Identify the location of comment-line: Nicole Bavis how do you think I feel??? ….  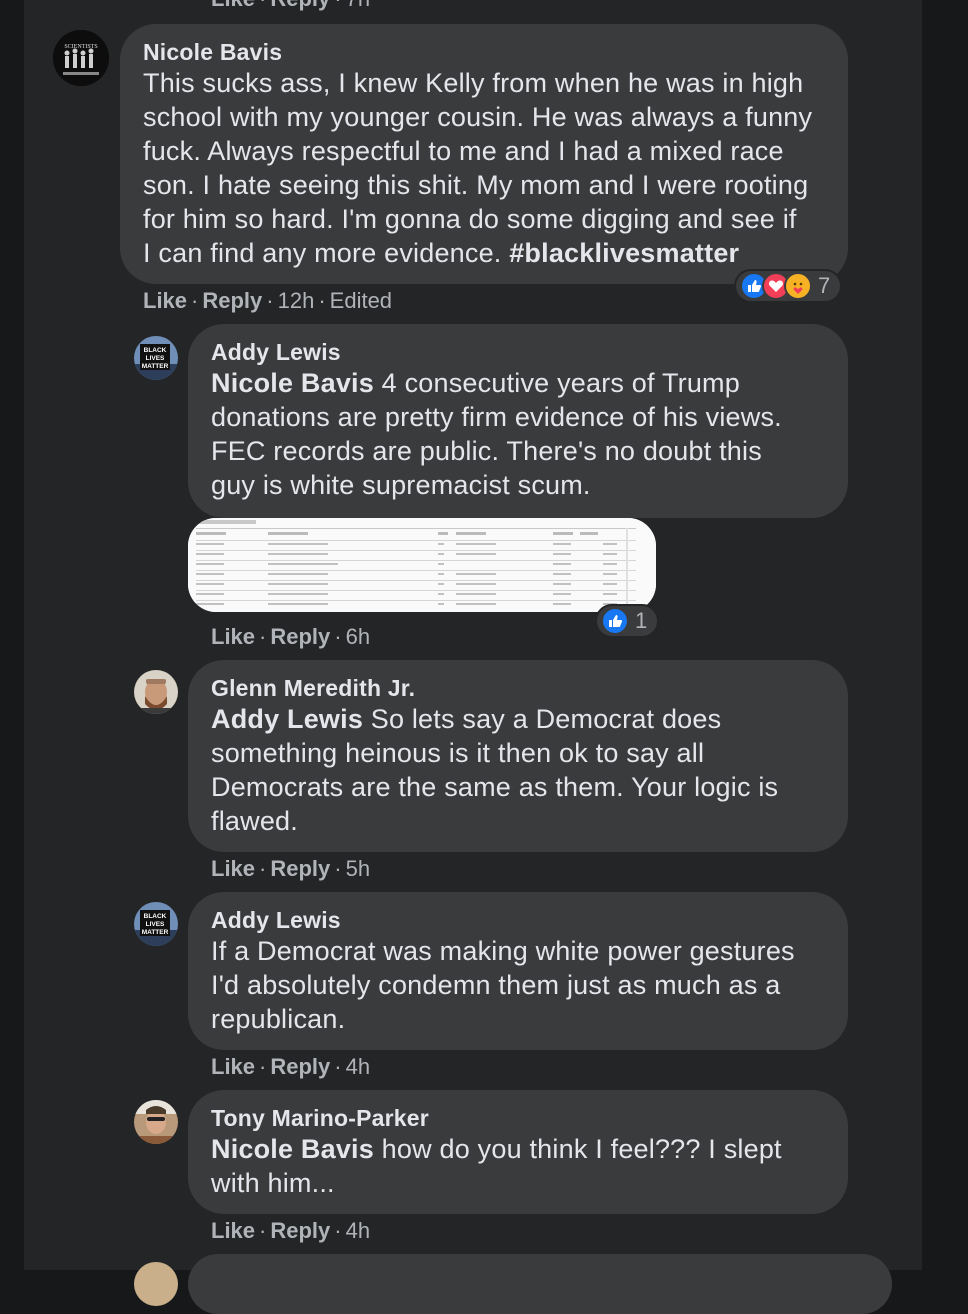
(496, 1149).